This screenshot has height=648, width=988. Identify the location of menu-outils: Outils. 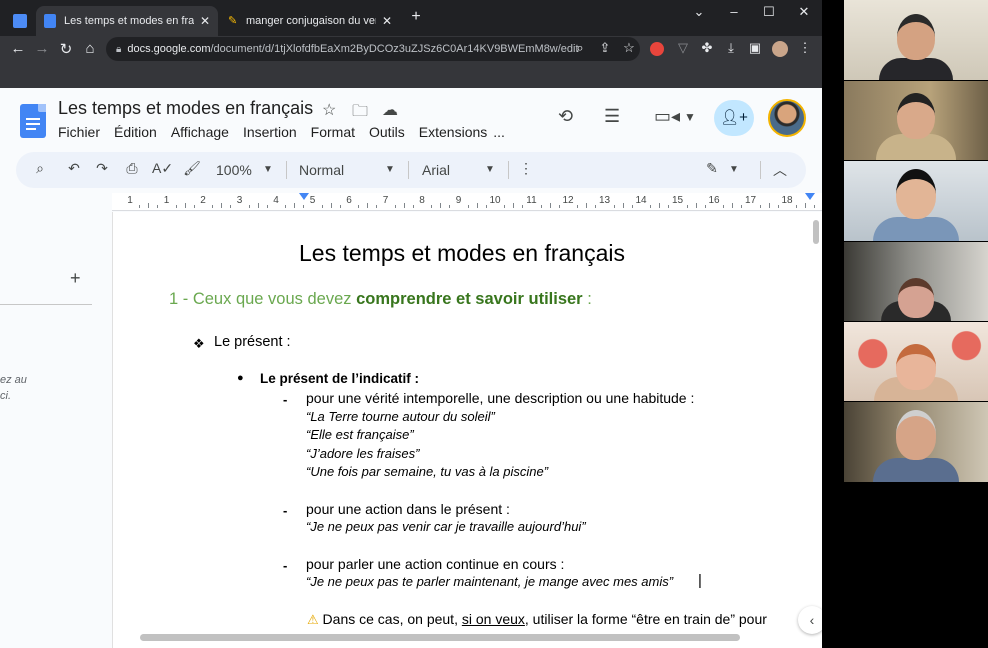
(387, 132).